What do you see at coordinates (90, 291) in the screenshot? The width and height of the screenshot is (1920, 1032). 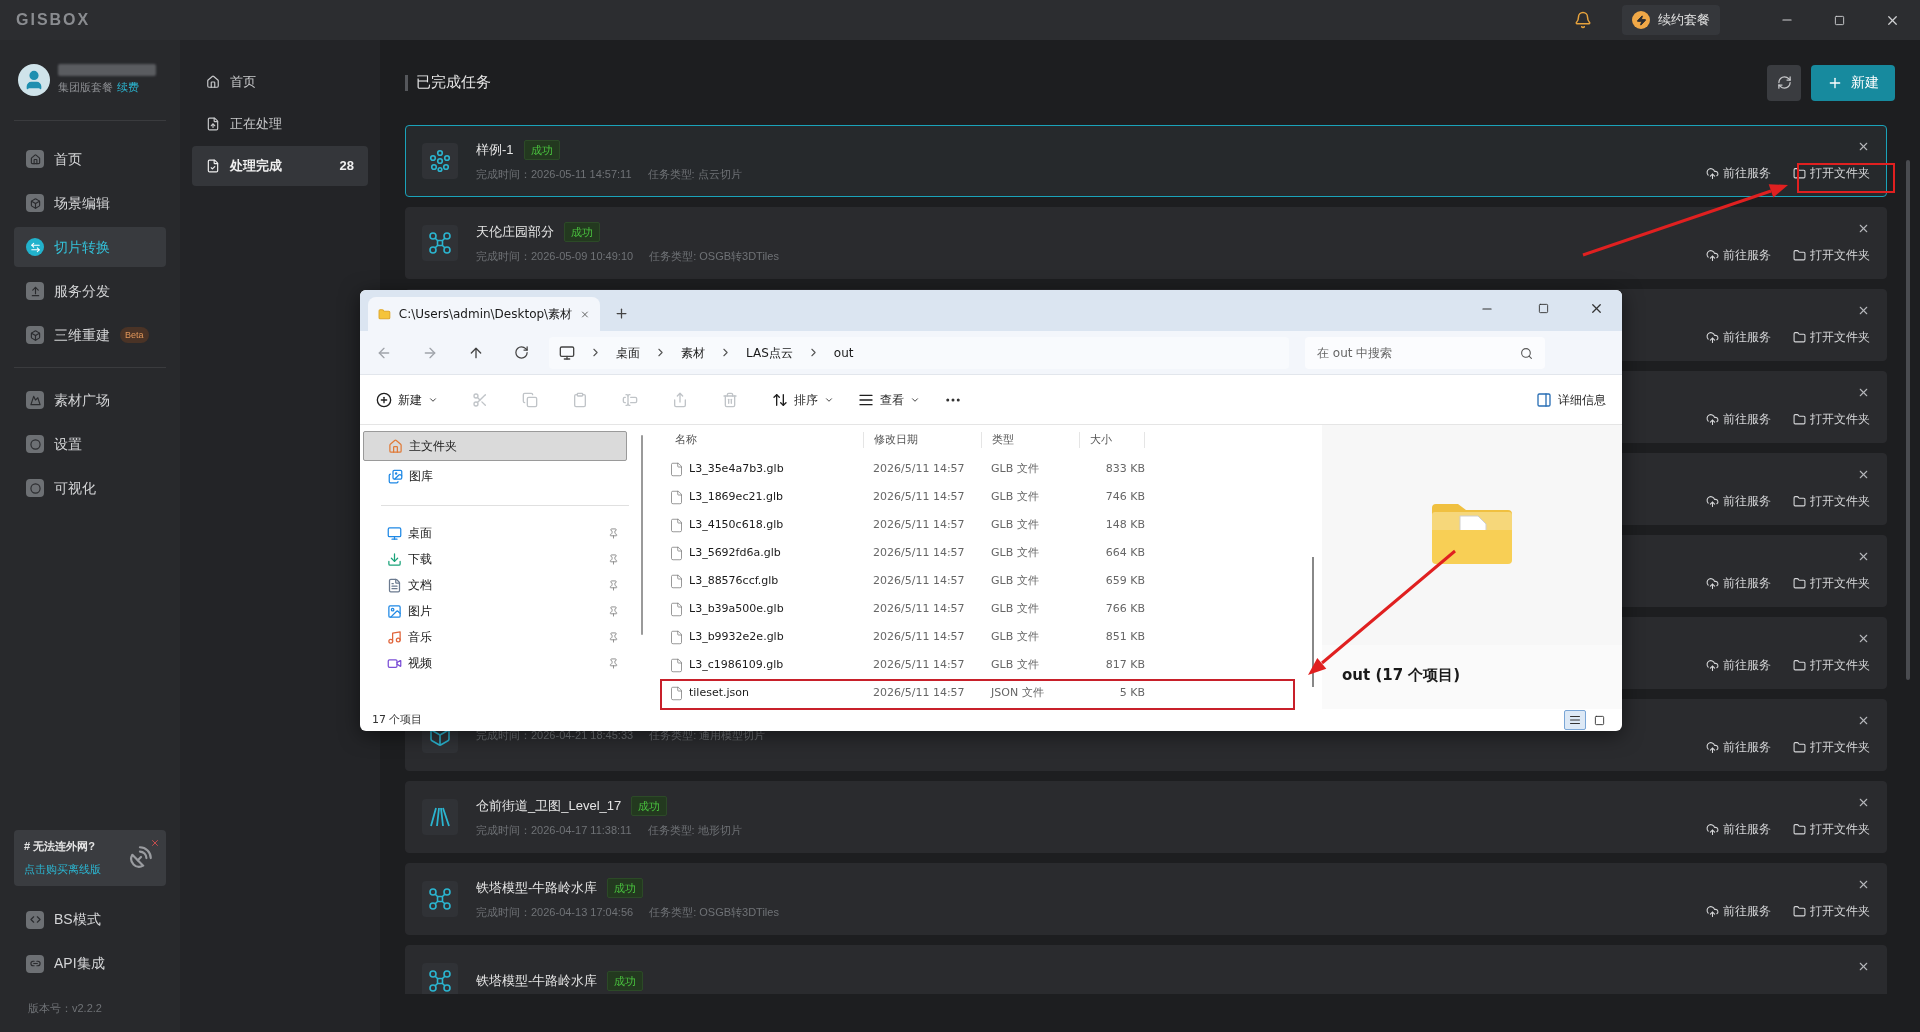 I see `sidebar-item: 服务分发` at bounding box center [90, 291].